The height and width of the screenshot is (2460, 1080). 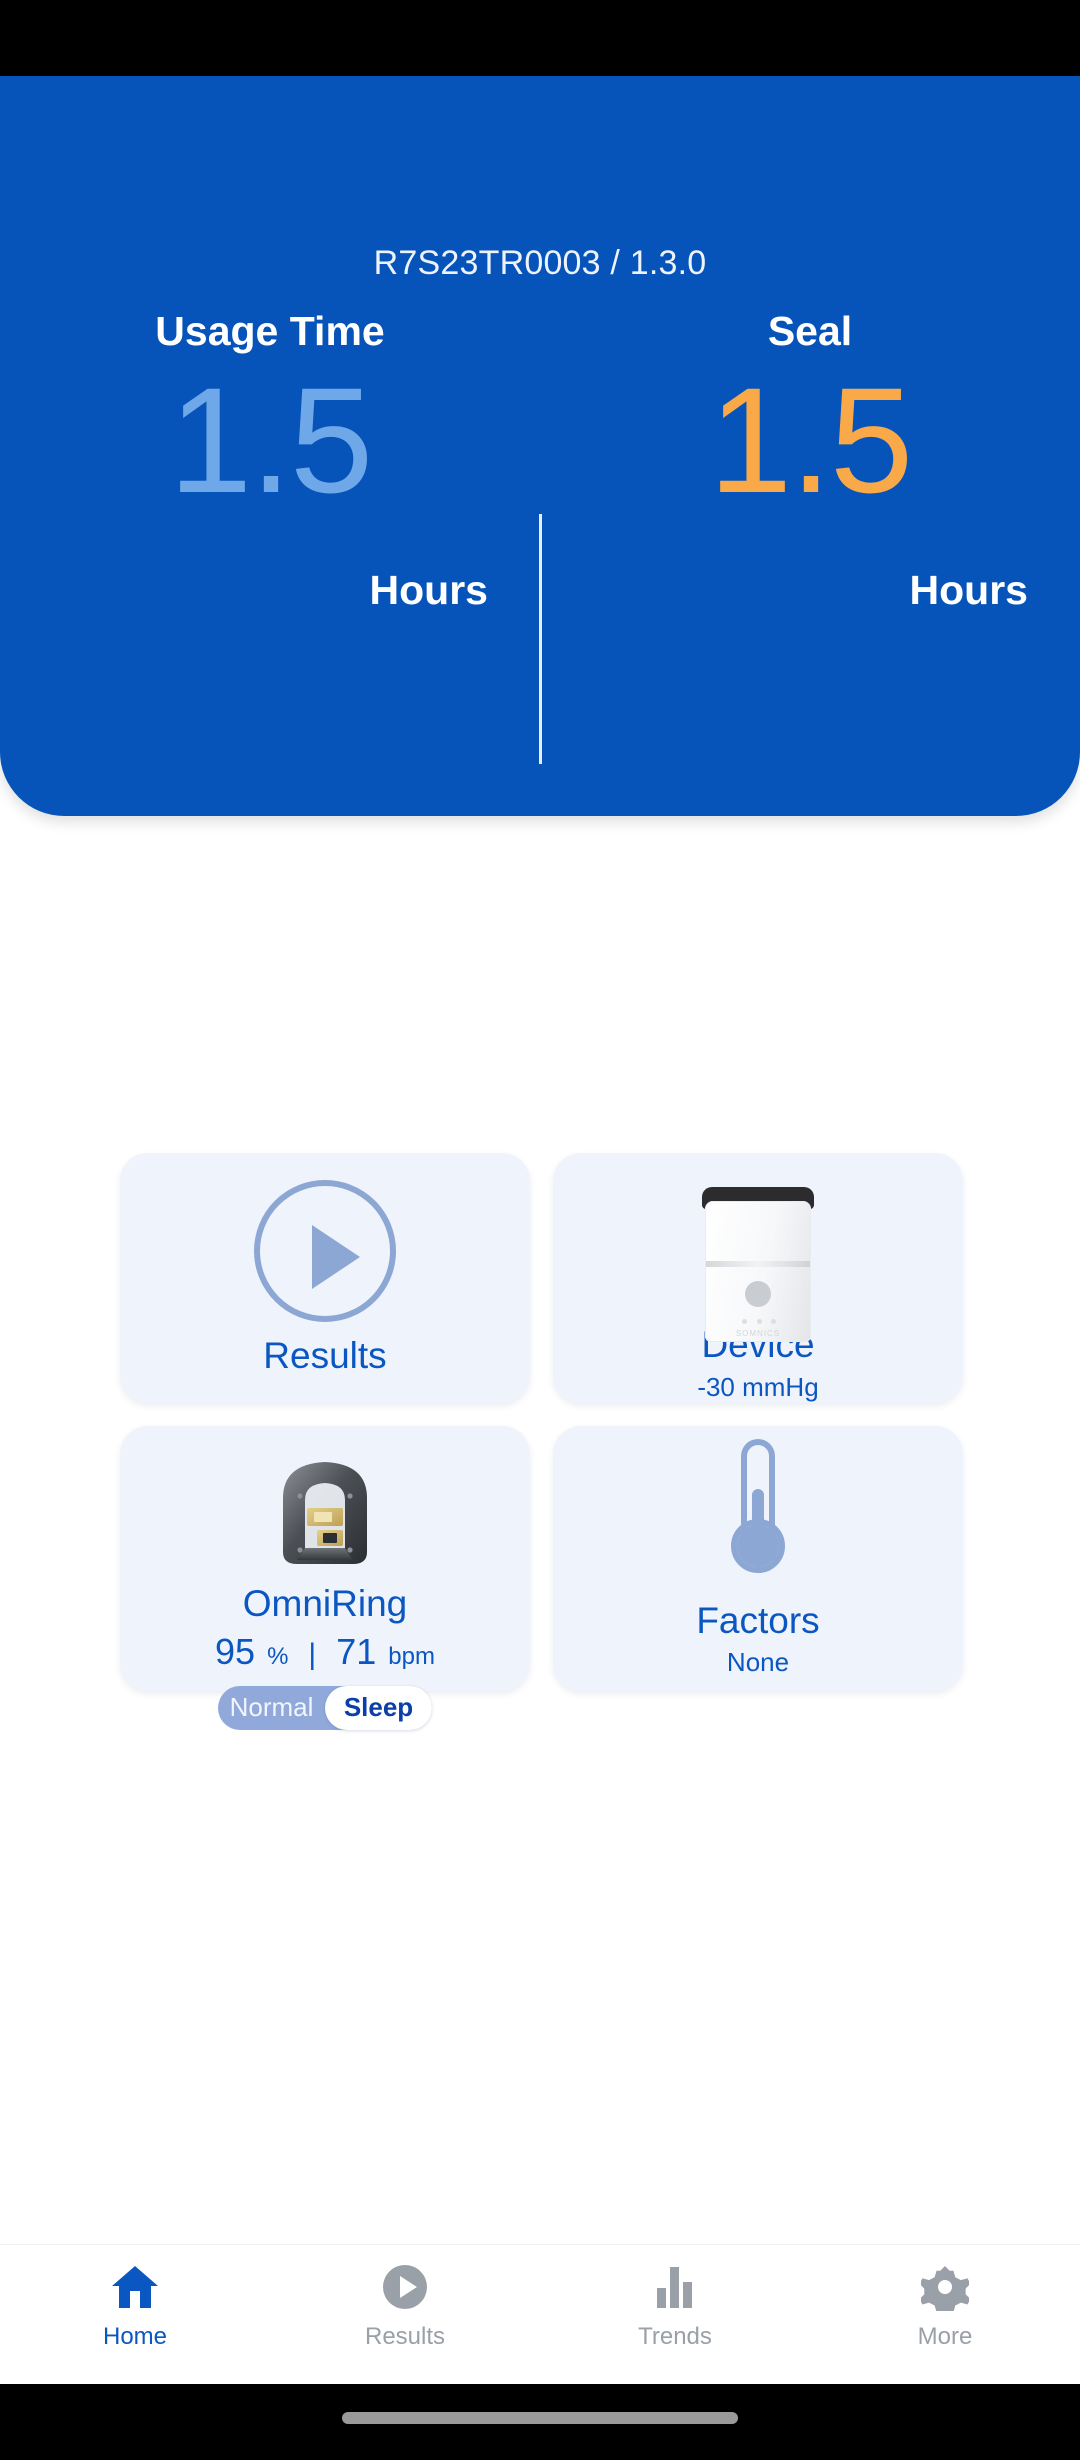 What do you see at coordinates (271, 440) in the screenshot?
I see `usage-time-value: 1.5` at bounding box center [271, 440].